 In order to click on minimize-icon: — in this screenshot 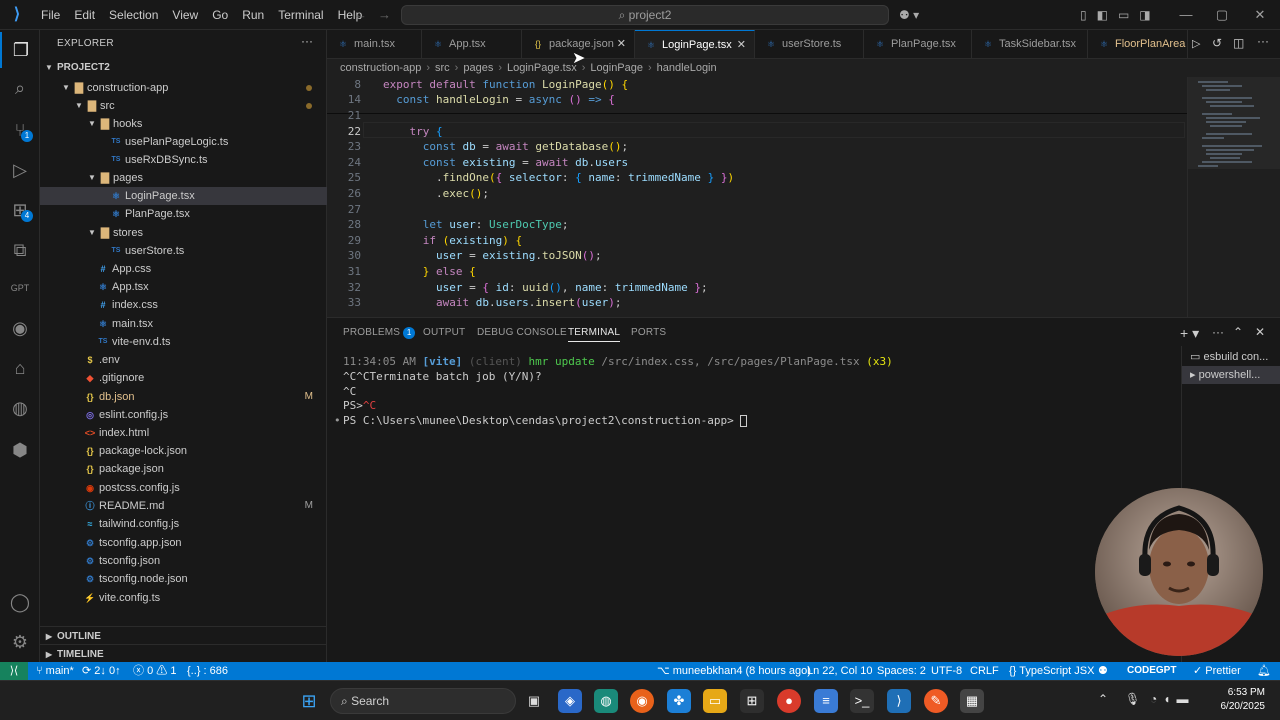, I will do `click(1186, 15)`.